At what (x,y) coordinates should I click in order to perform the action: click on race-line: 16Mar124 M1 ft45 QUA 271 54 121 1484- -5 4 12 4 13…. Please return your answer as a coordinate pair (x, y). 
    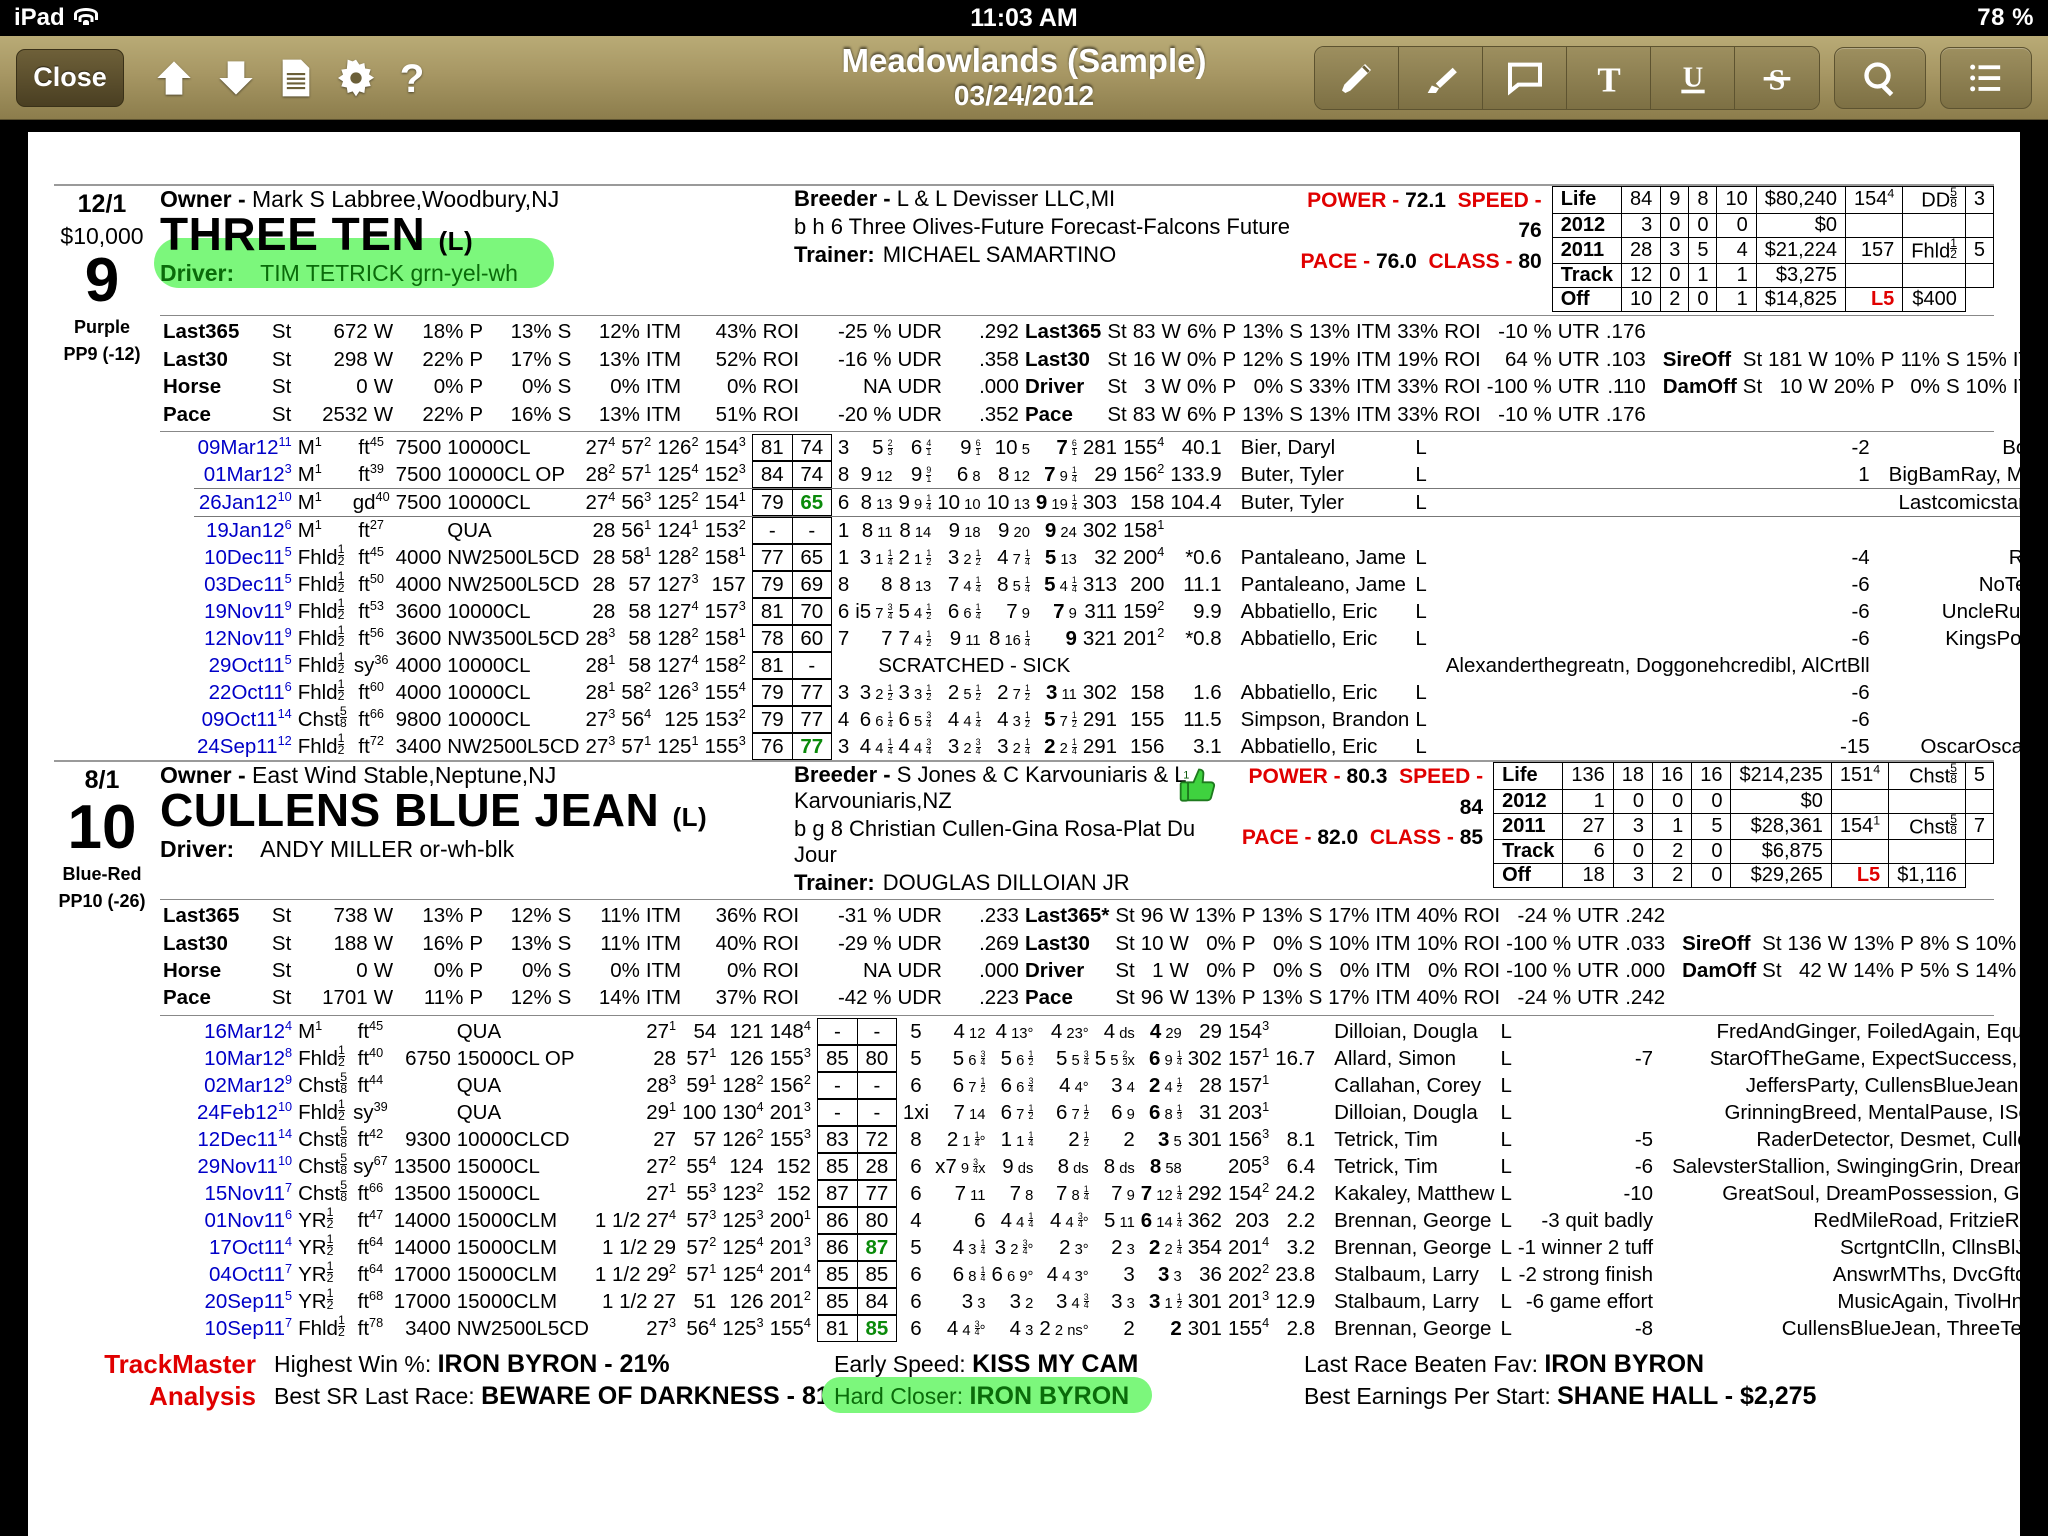
    Looking at the image, I should click on (1107, 1031).